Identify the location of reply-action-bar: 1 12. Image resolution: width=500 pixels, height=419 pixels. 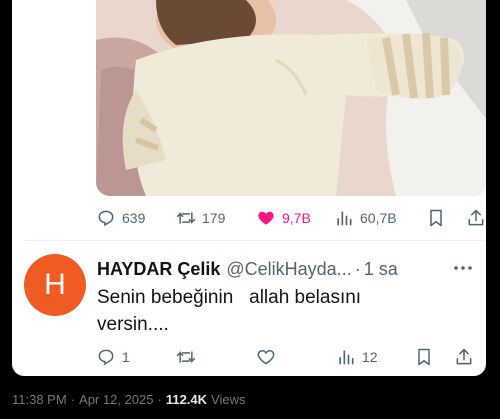
(286, 357).